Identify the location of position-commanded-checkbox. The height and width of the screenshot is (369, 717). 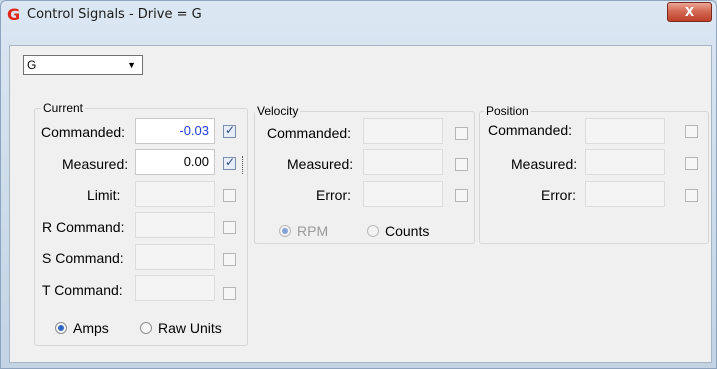
(691, 131).